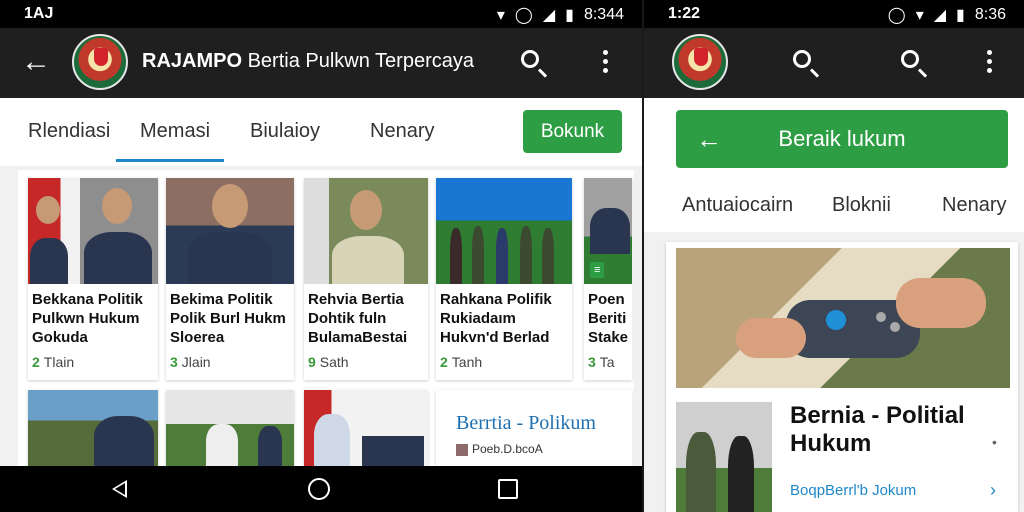 This screenshot has width=1024, height=512. I want to click on news-tag: ≡, so click(597, 270).